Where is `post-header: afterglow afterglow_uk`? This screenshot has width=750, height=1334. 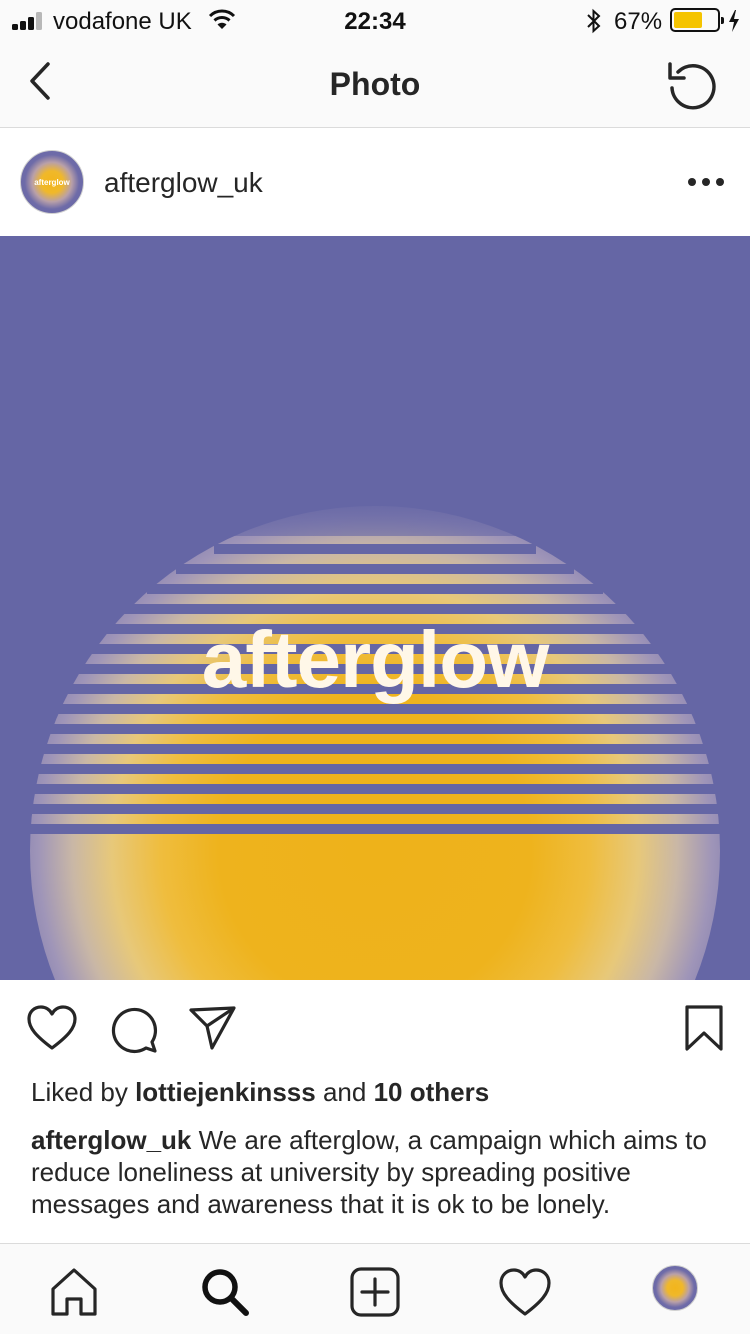
post-header: afterglow afterglow_uk is located at coordinates (375, 182).